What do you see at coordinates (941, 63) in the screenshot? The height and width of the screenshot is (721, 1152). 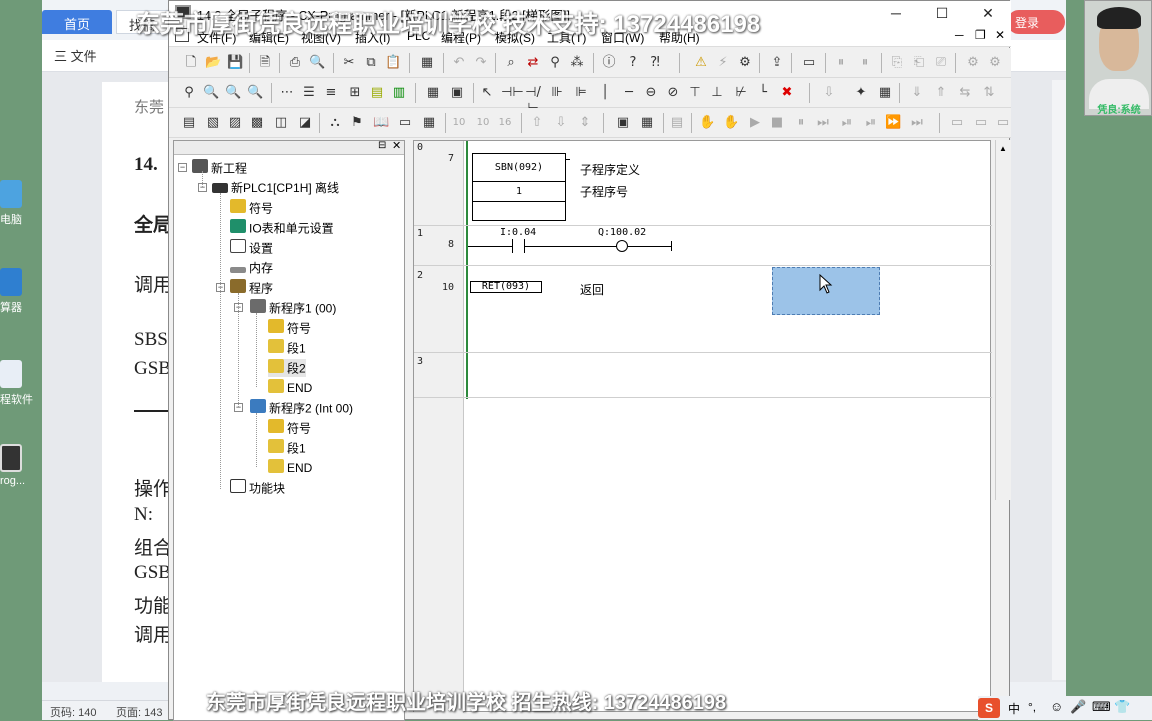 I see `edit-cancel-icon: ⎚` at bounding box center [941, 63].